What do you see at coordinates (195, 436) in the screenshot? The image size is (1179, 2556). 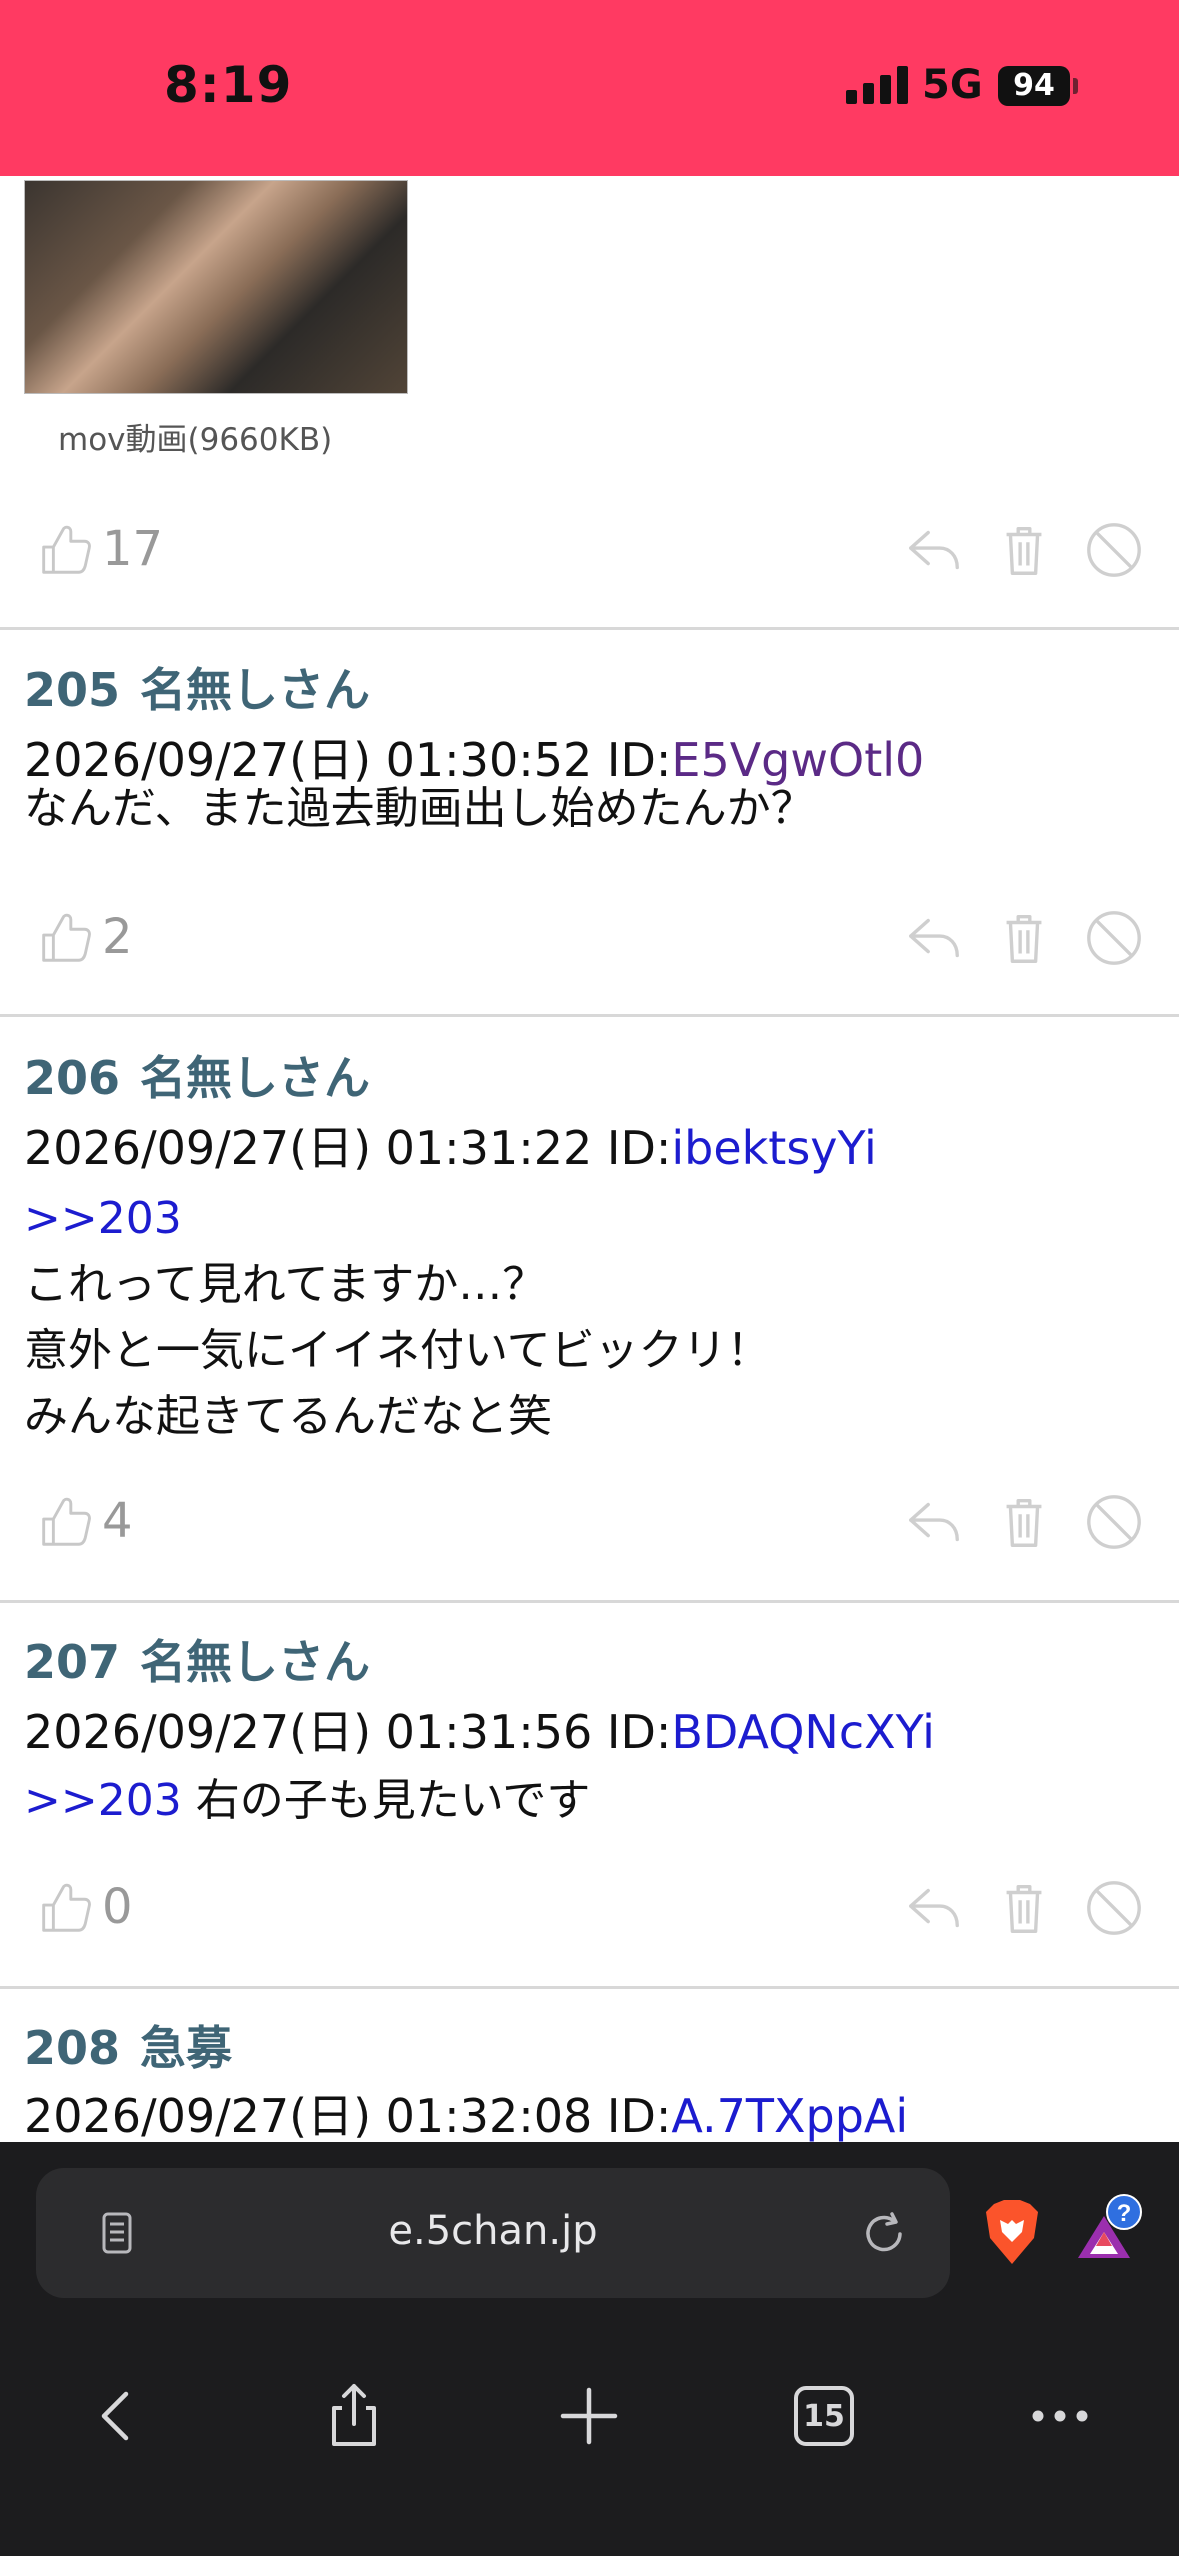 I see `video-caption: mov動画(9660KB)` at bounding box center [195, 436].